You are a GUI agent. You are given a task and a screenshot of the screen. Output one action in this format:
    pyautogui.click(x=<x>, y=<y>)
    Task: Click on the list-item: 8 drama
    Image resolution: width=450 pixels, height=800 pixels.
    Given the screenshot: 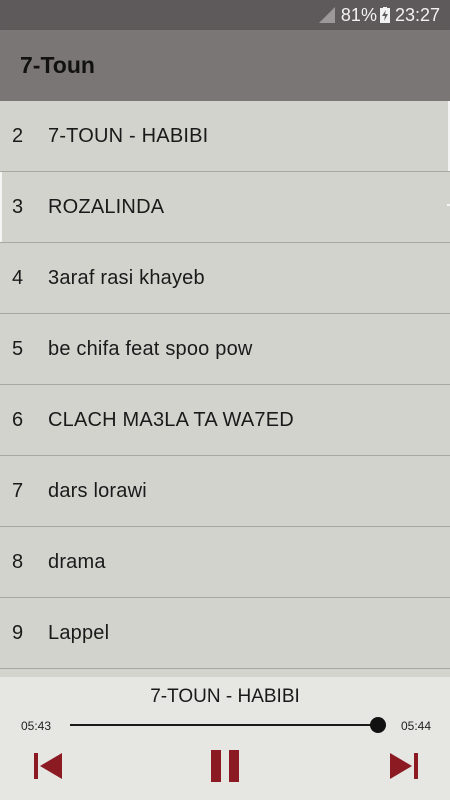 What is the action you would take?
    pyautogui.click(x=225, y=562)
    